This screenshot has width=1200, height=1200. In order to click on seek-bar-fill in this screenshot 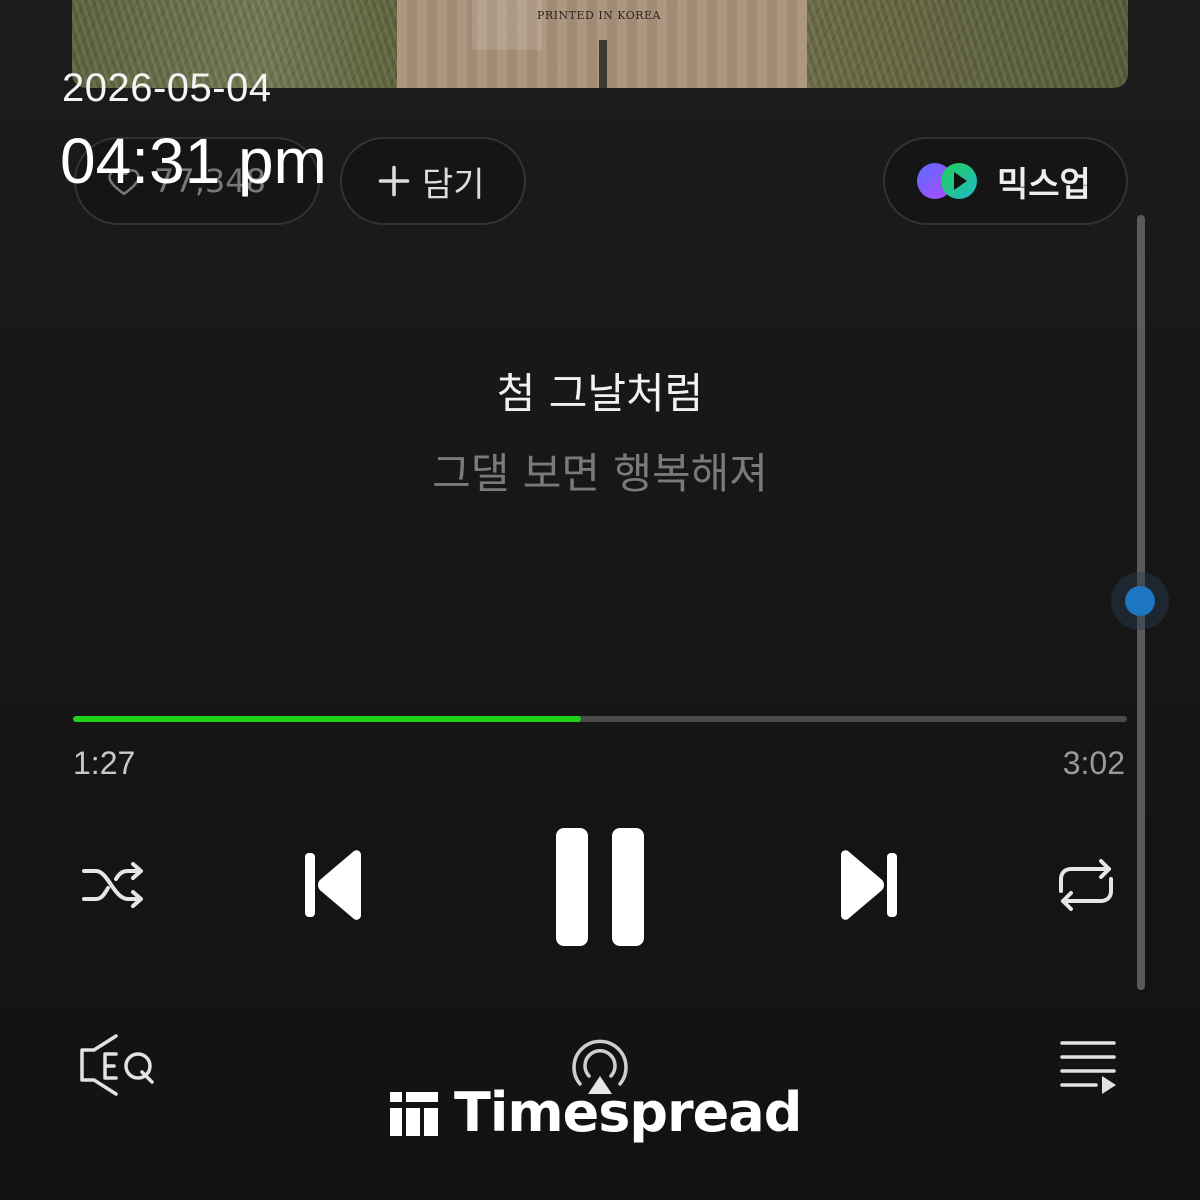, I will do `click(327, 719)`.